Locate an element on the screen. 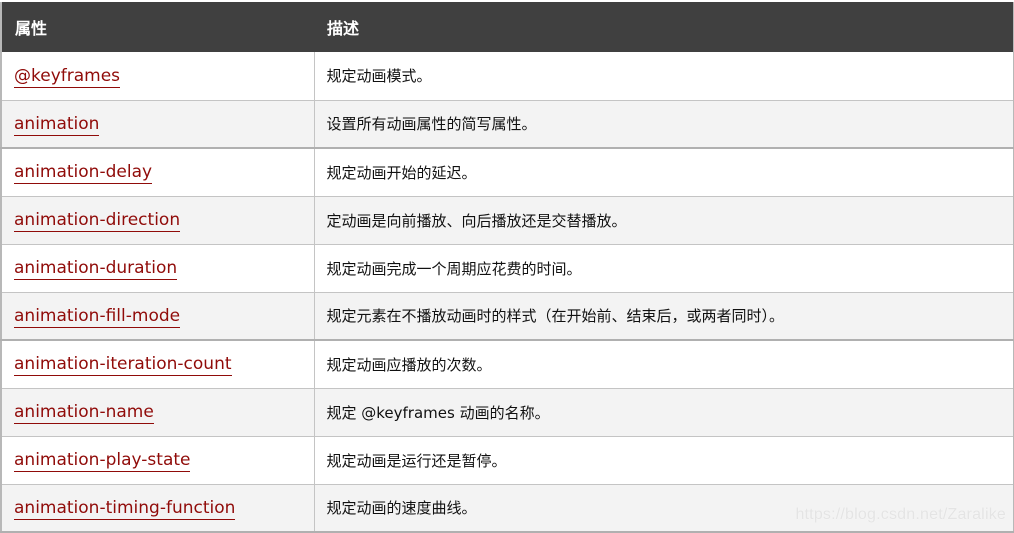 The image size is (1014, 533). property-cell: animation-direction is located at coordinates (158, 220).